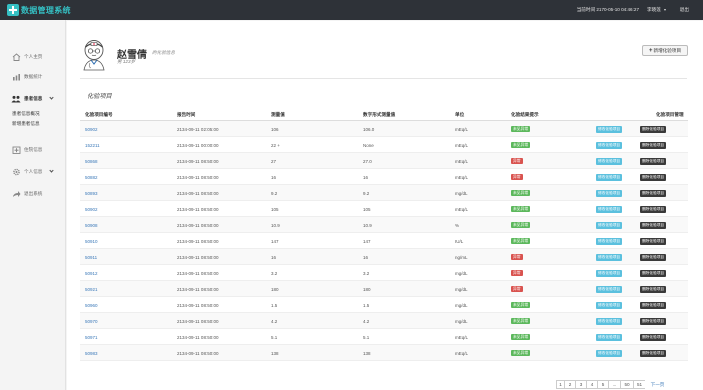 This screenshot has width=703, height=390. Describe the element at coordinates (16, 77) in the screenshot. I see `chart-icon` at that location.